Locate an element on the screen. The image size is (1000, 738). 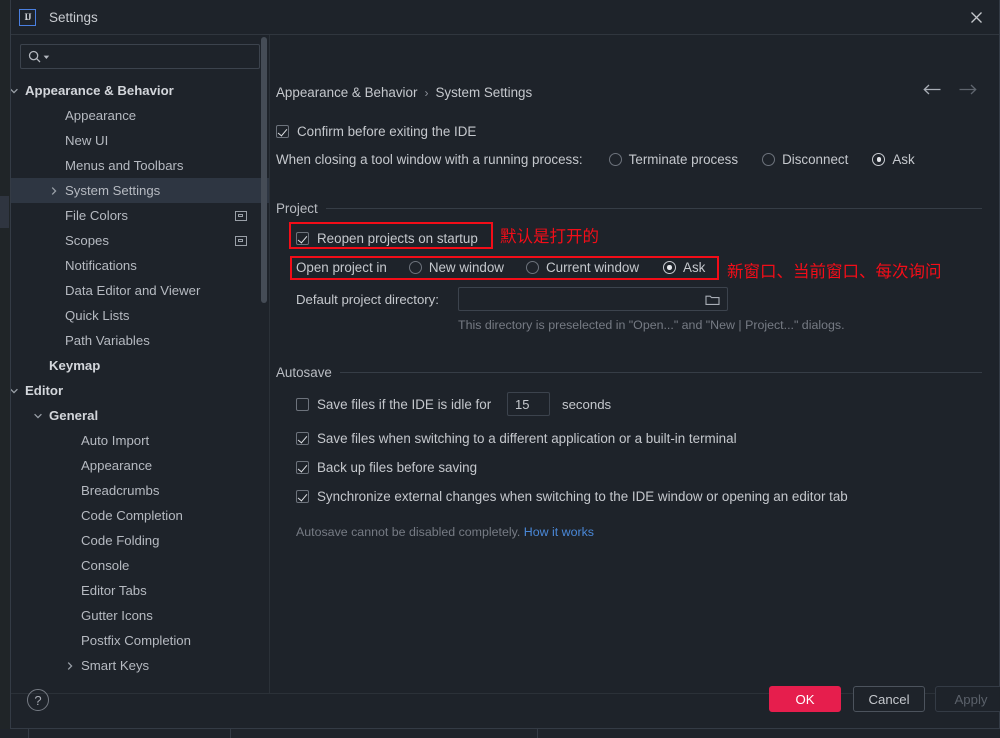
sidebar-item-console: Console is located at coordinates (140, 565).